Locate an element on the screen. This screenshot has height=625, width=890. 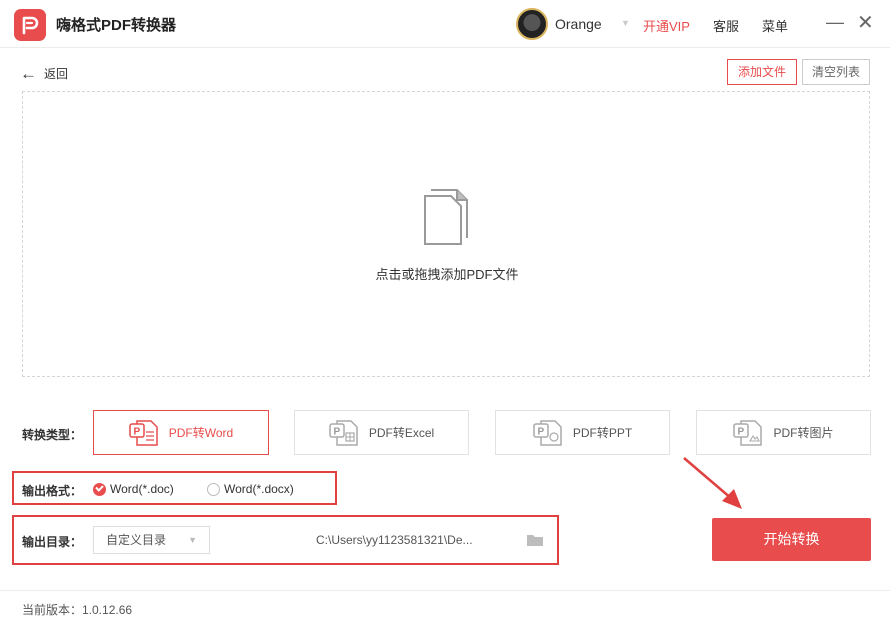
output-dir-select-value: 自定义目录 is located at coordinates (136, 540).